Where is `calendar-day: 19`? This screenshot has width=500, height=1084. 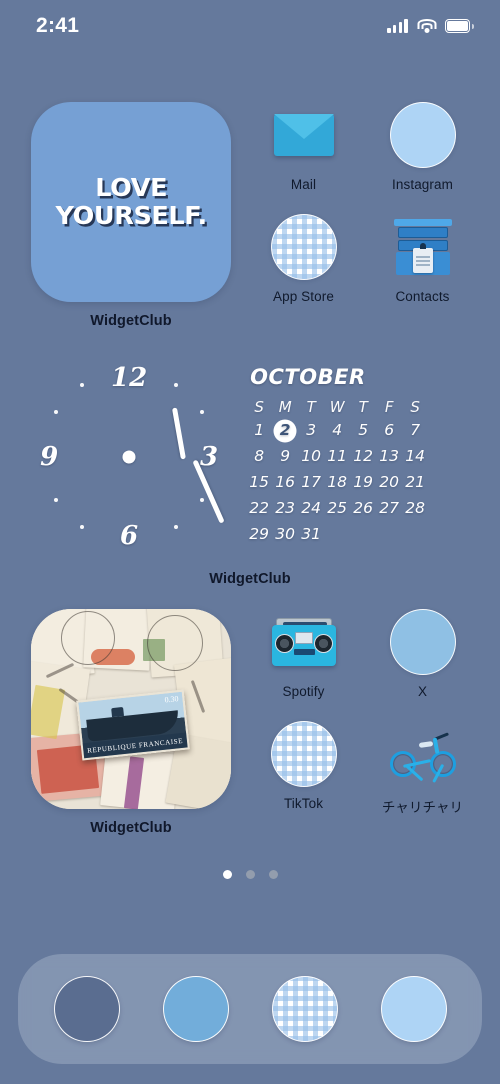
calendar-day: 19 is located at coordinates (363, 482).